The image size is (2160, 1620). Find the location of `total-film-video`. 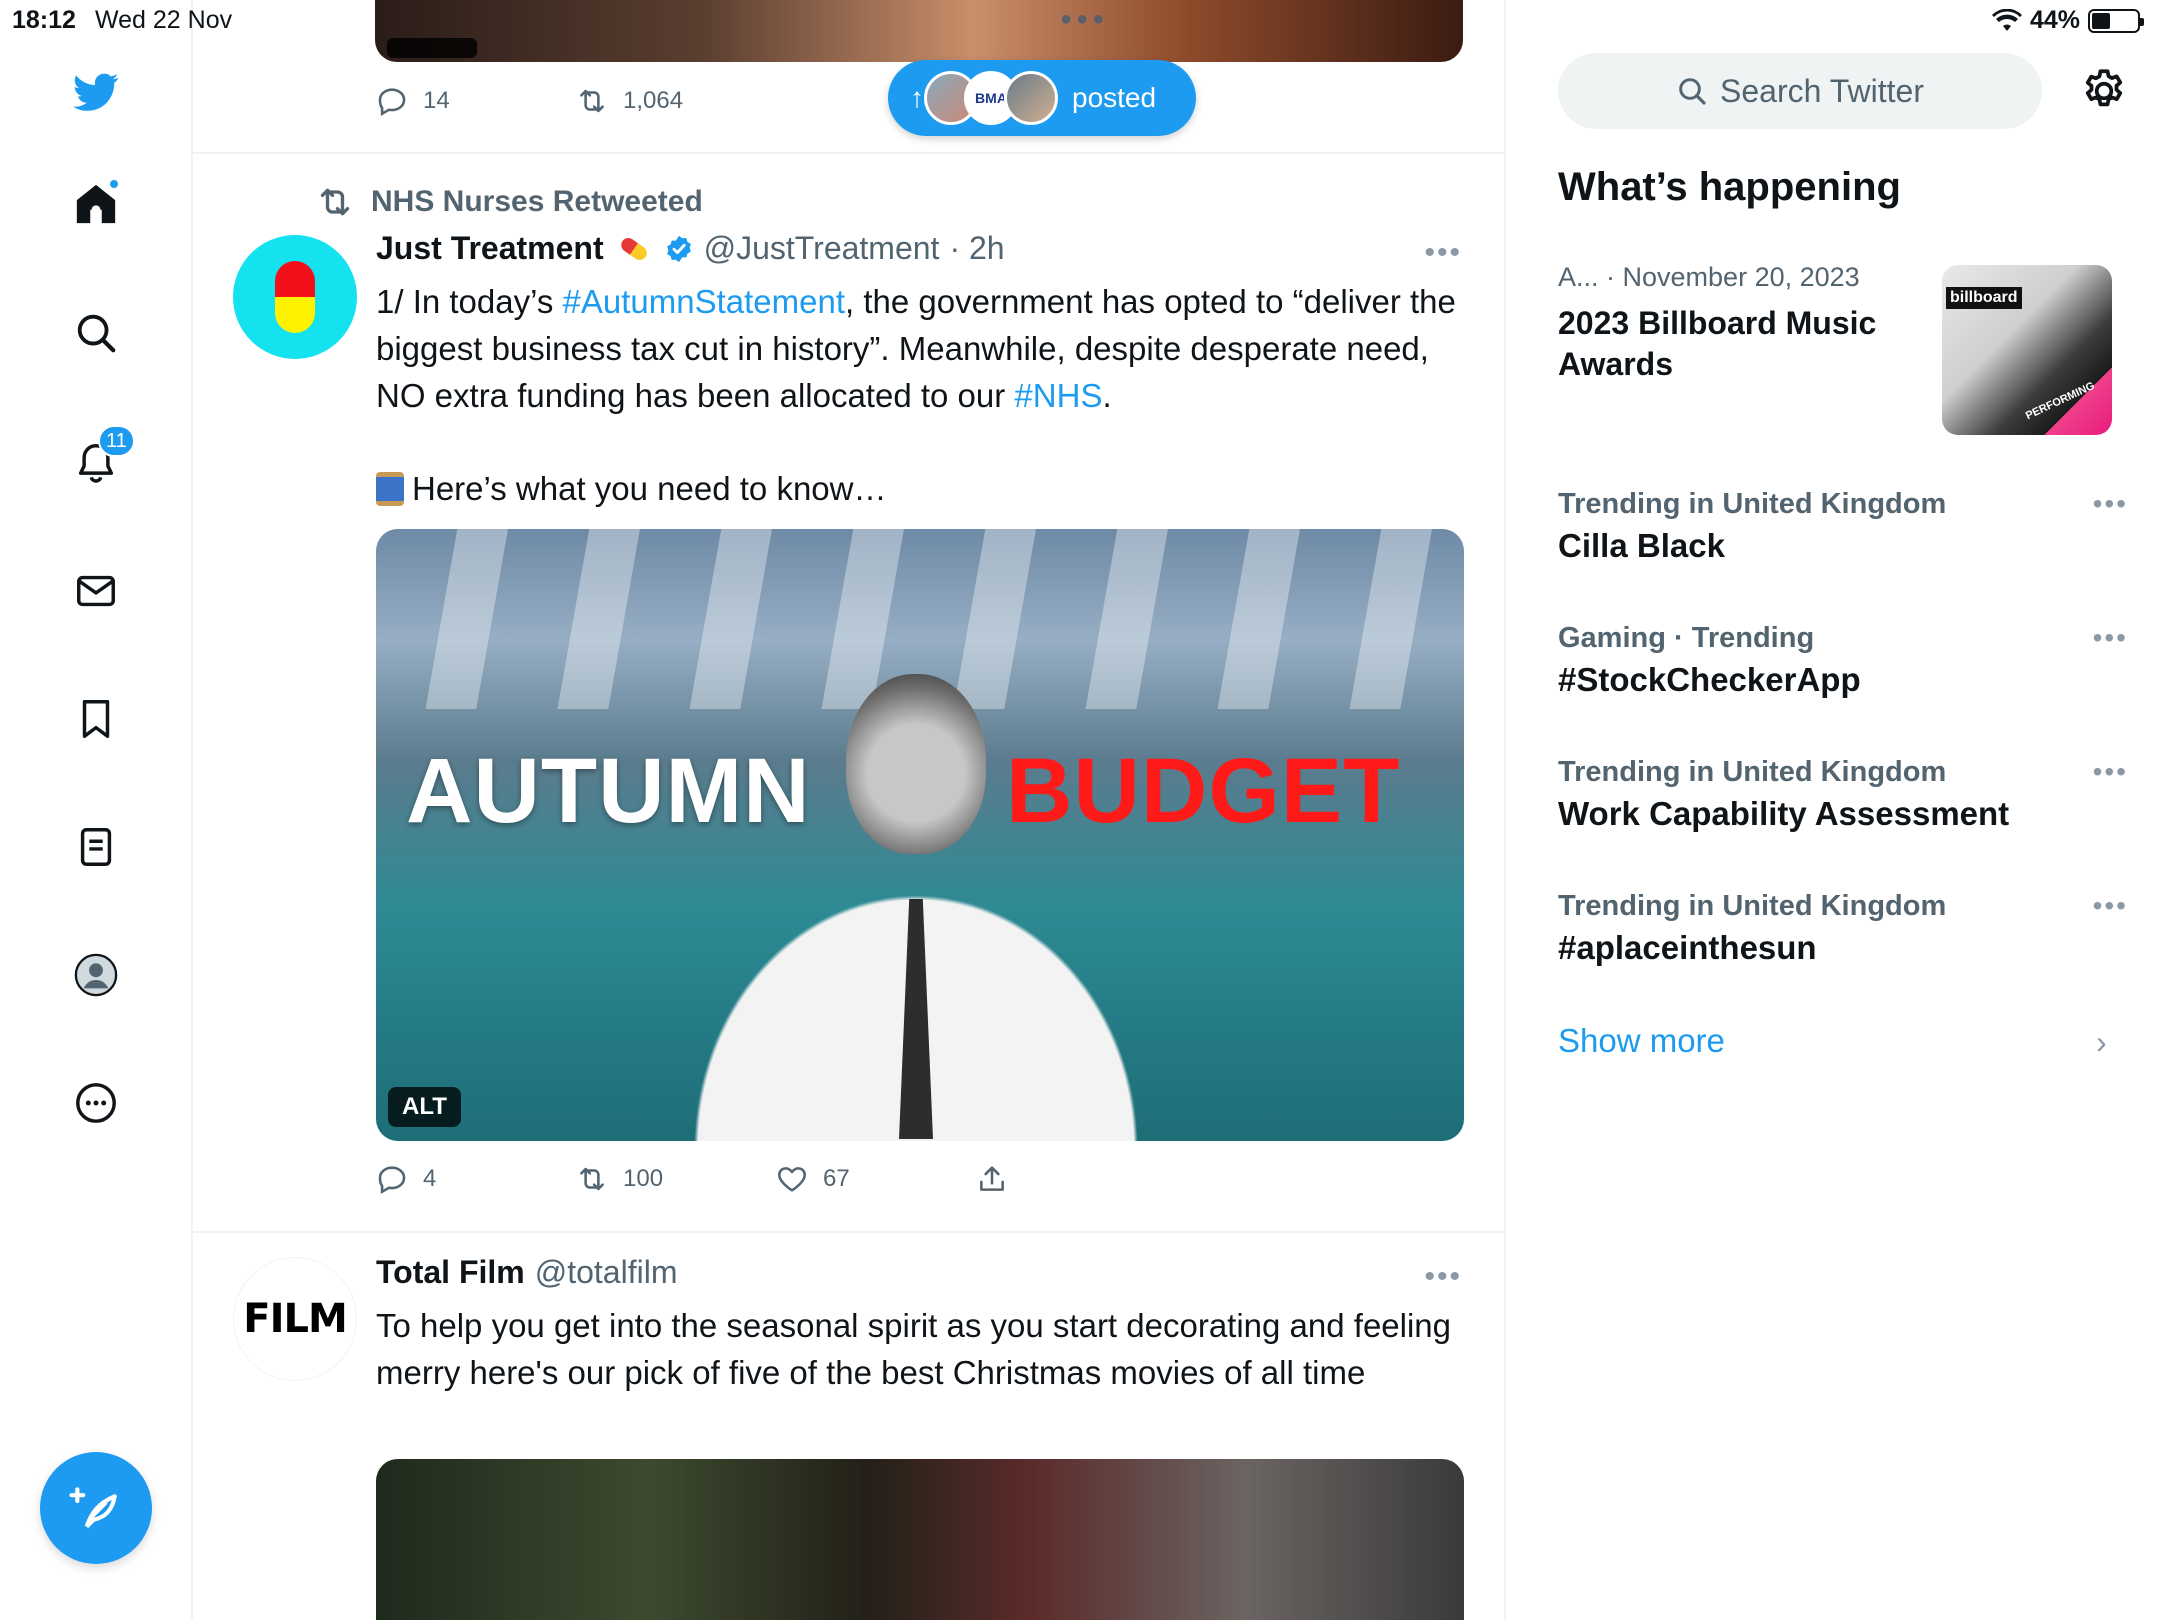

total-film-video is located at coordinates (920, 1539).